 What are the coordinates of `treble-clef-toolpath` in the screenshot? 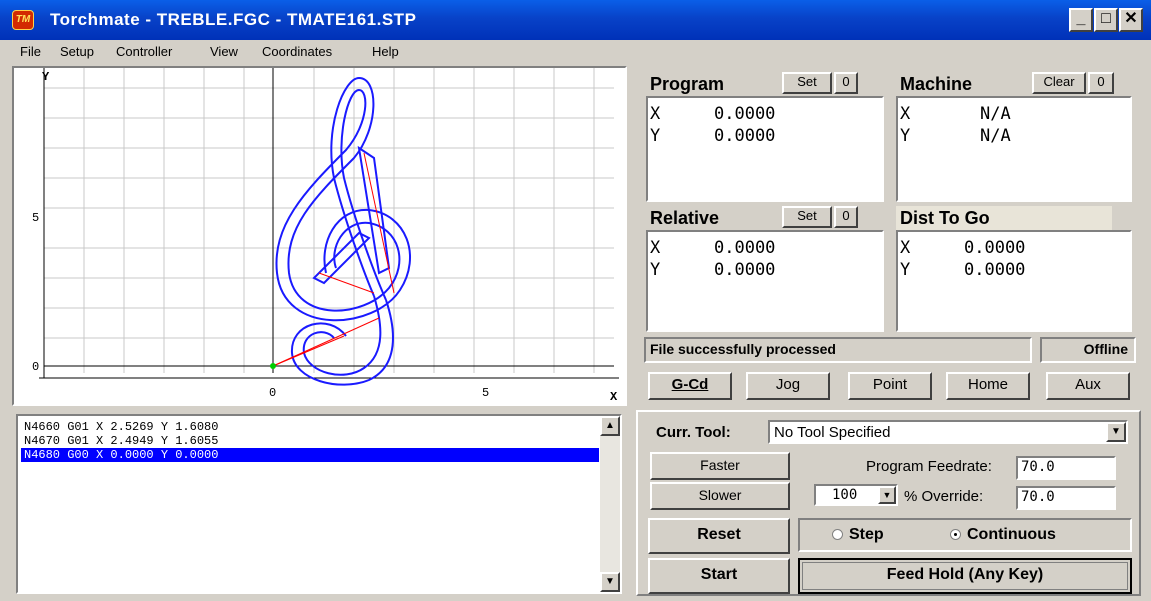 It's located at (343, 231).